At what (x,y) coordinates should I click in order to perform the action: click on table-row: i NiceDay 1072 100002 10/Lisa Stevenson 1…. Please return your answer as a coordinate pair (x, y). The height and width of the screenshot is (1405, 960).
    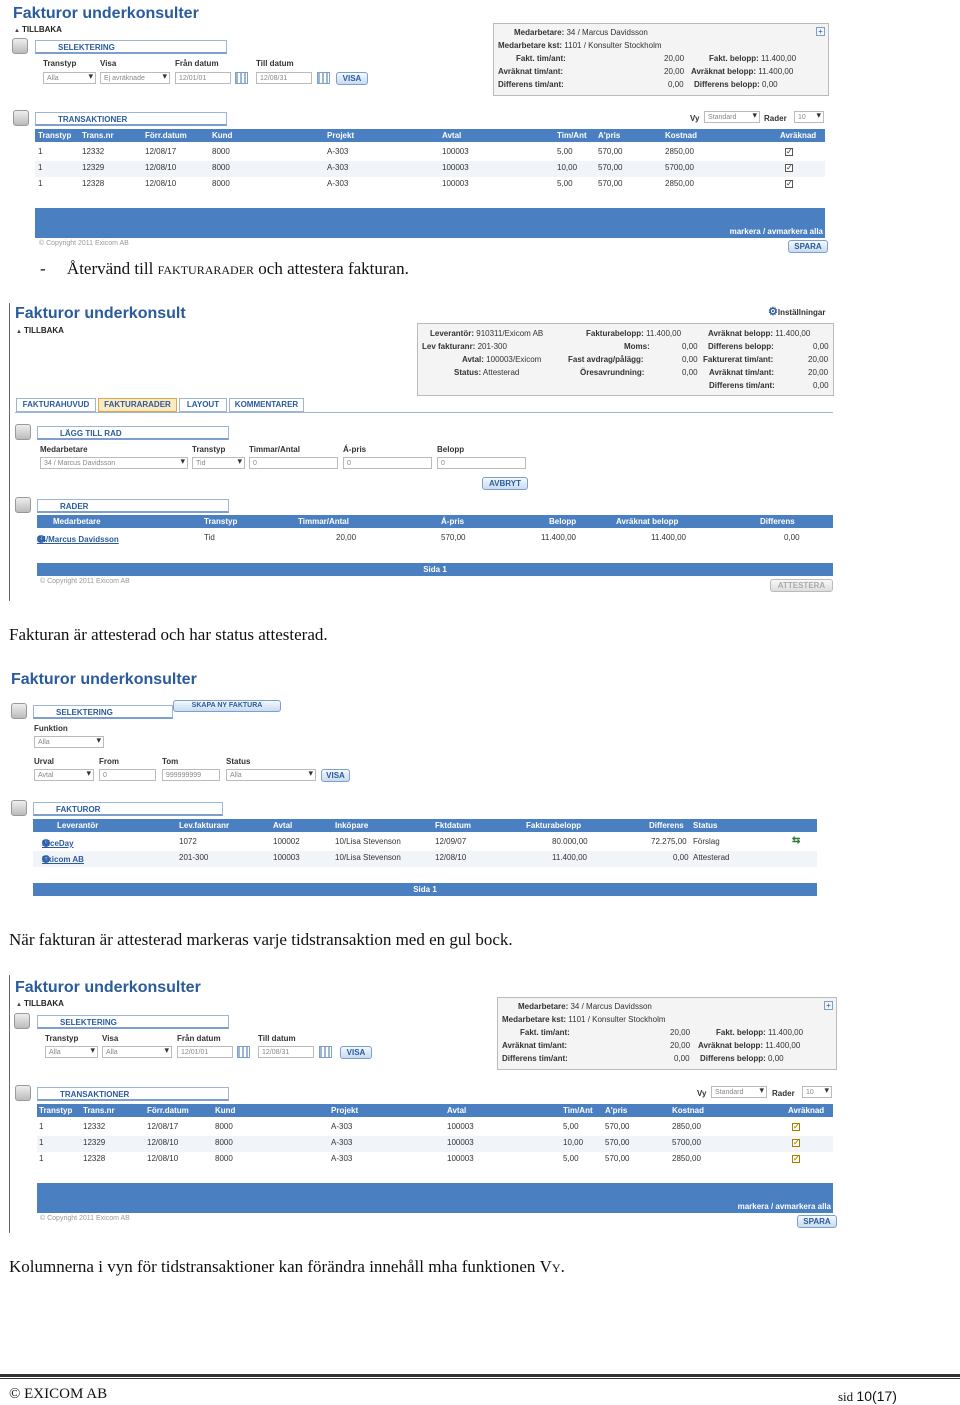
    Looking at the image, I should click on (425, 843).